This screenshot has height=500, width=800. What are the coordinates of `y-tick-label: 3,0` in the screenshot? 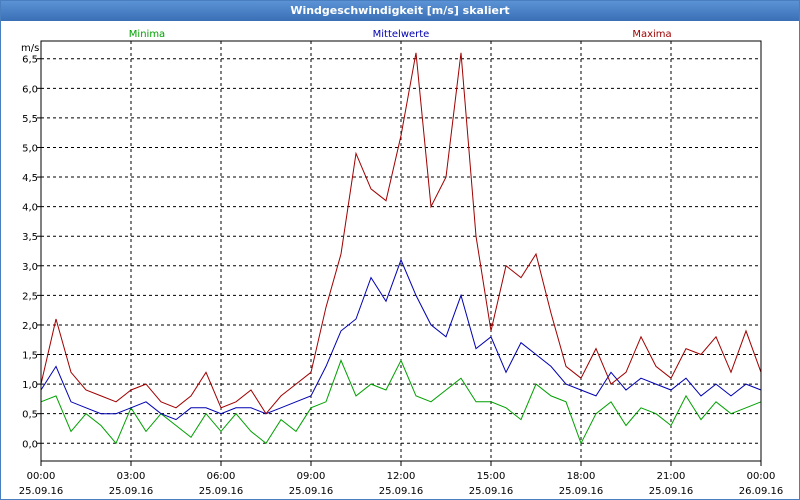 It's located at (30, 267).